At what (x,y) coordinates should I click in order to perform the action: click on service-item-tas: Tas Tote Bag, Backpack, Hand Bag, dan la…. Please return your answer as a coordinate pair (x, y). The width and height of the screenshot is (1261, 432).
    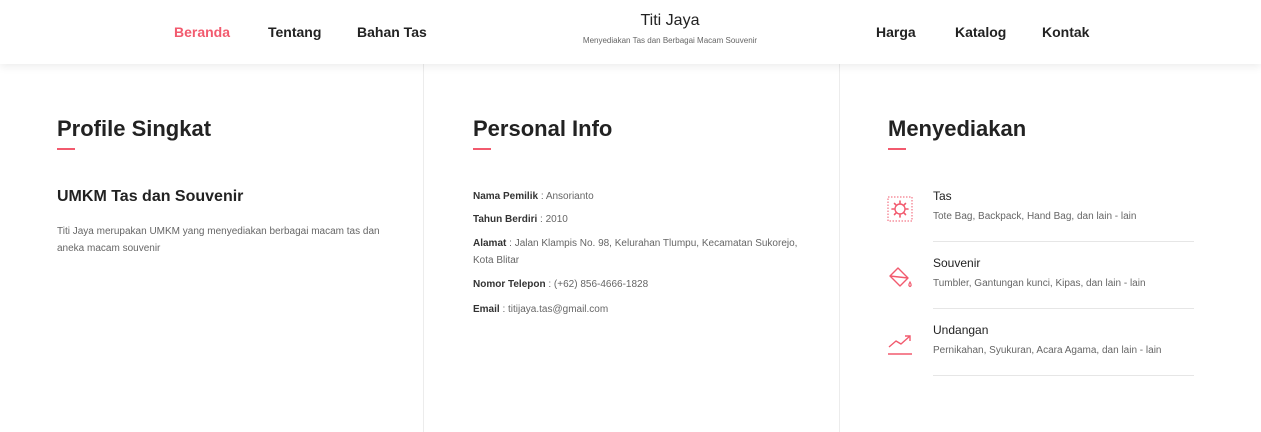
    Looking at the image, I should click on (1040, 222).